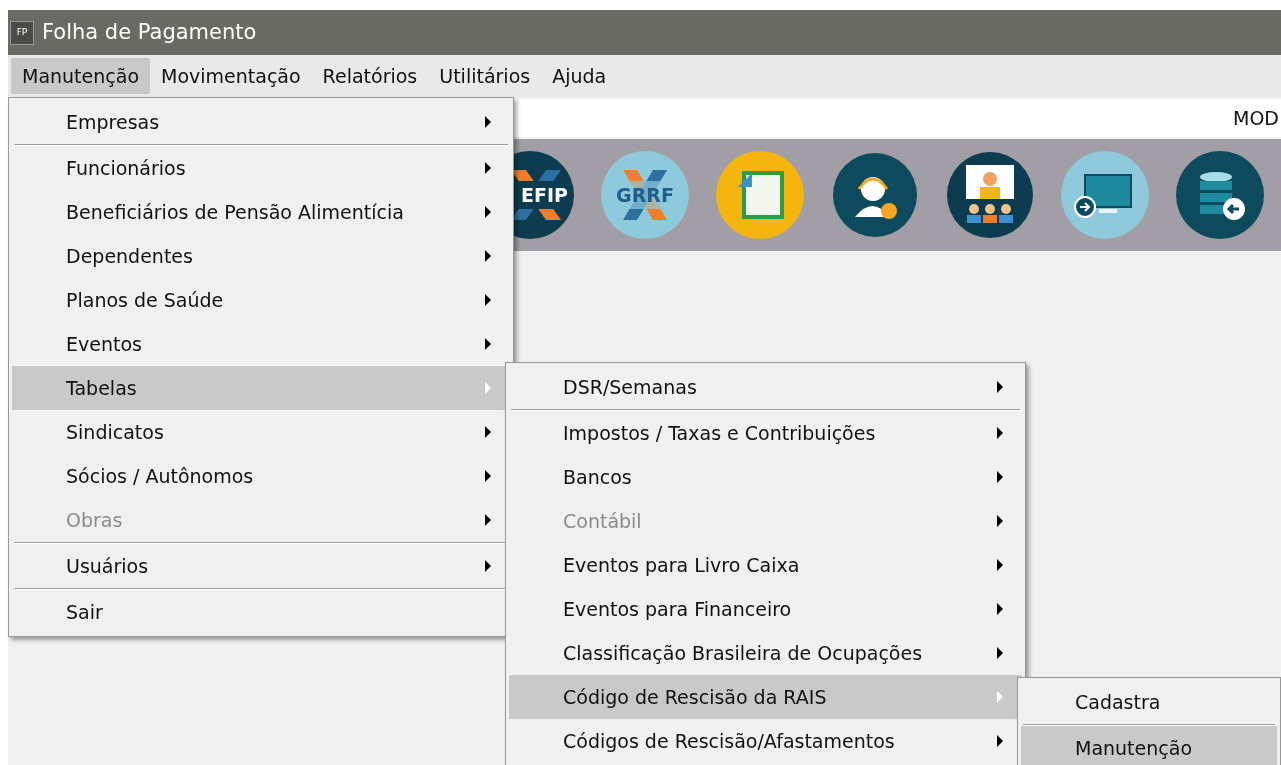 The image size is (1281, 765). What do you see at coordinates (1149, 702) in the screenshot?
I see `menu-item: Cadastra` at bounding box center [1149, 702].